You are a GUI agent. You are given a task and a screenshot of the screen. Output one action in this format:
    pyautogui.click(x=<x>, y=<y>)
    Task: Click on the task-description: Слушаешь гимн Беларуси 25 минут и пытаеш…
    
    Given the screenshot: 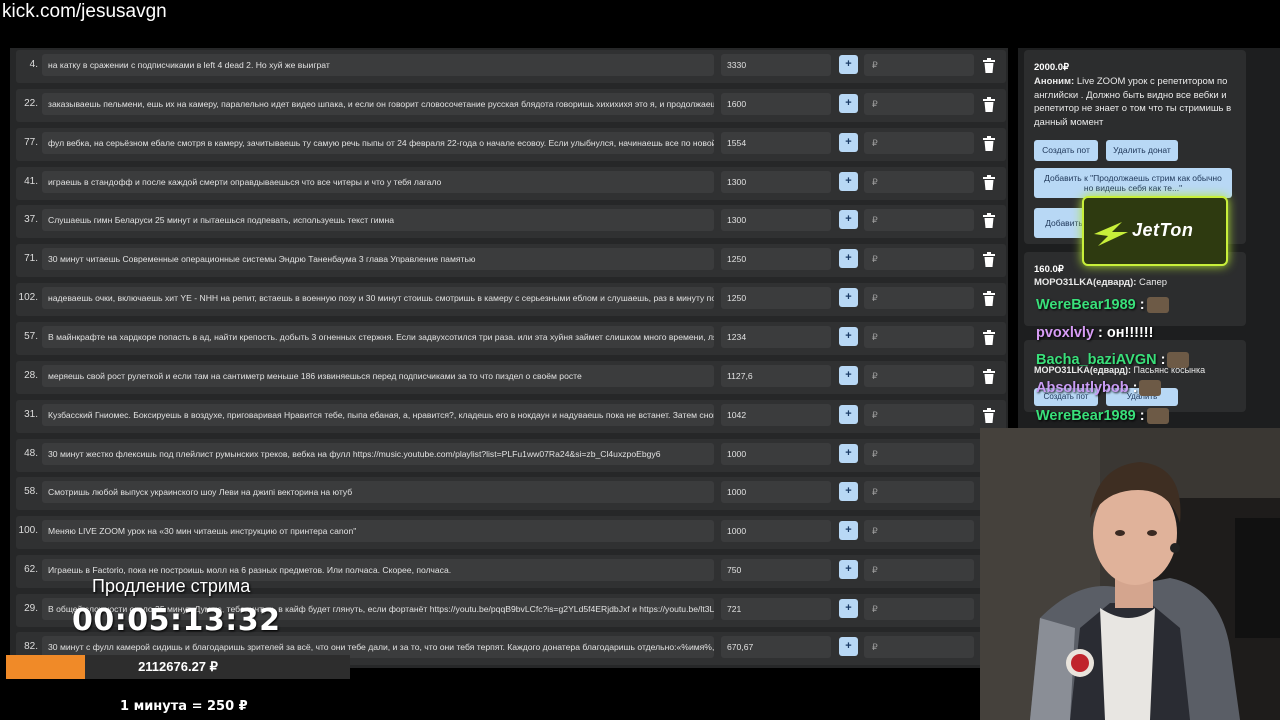 What is the action you would take?
    pyautogui.click(x=378, y=220)
    